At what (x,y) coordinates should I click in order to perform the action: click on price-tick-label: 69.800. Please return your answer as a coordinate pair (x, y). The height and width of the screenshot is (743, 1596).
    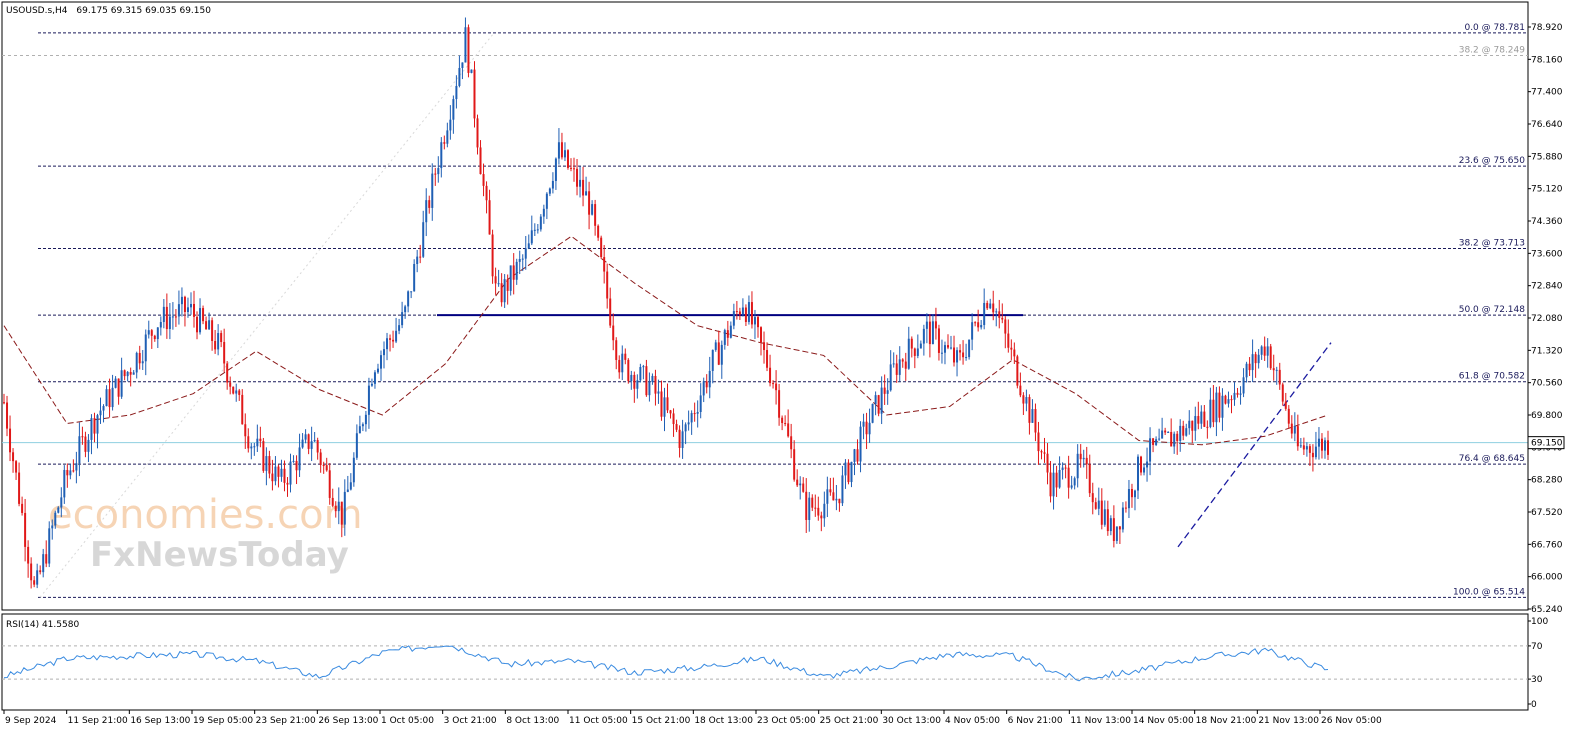
    Looking at the image, I should click on (1547, 416).